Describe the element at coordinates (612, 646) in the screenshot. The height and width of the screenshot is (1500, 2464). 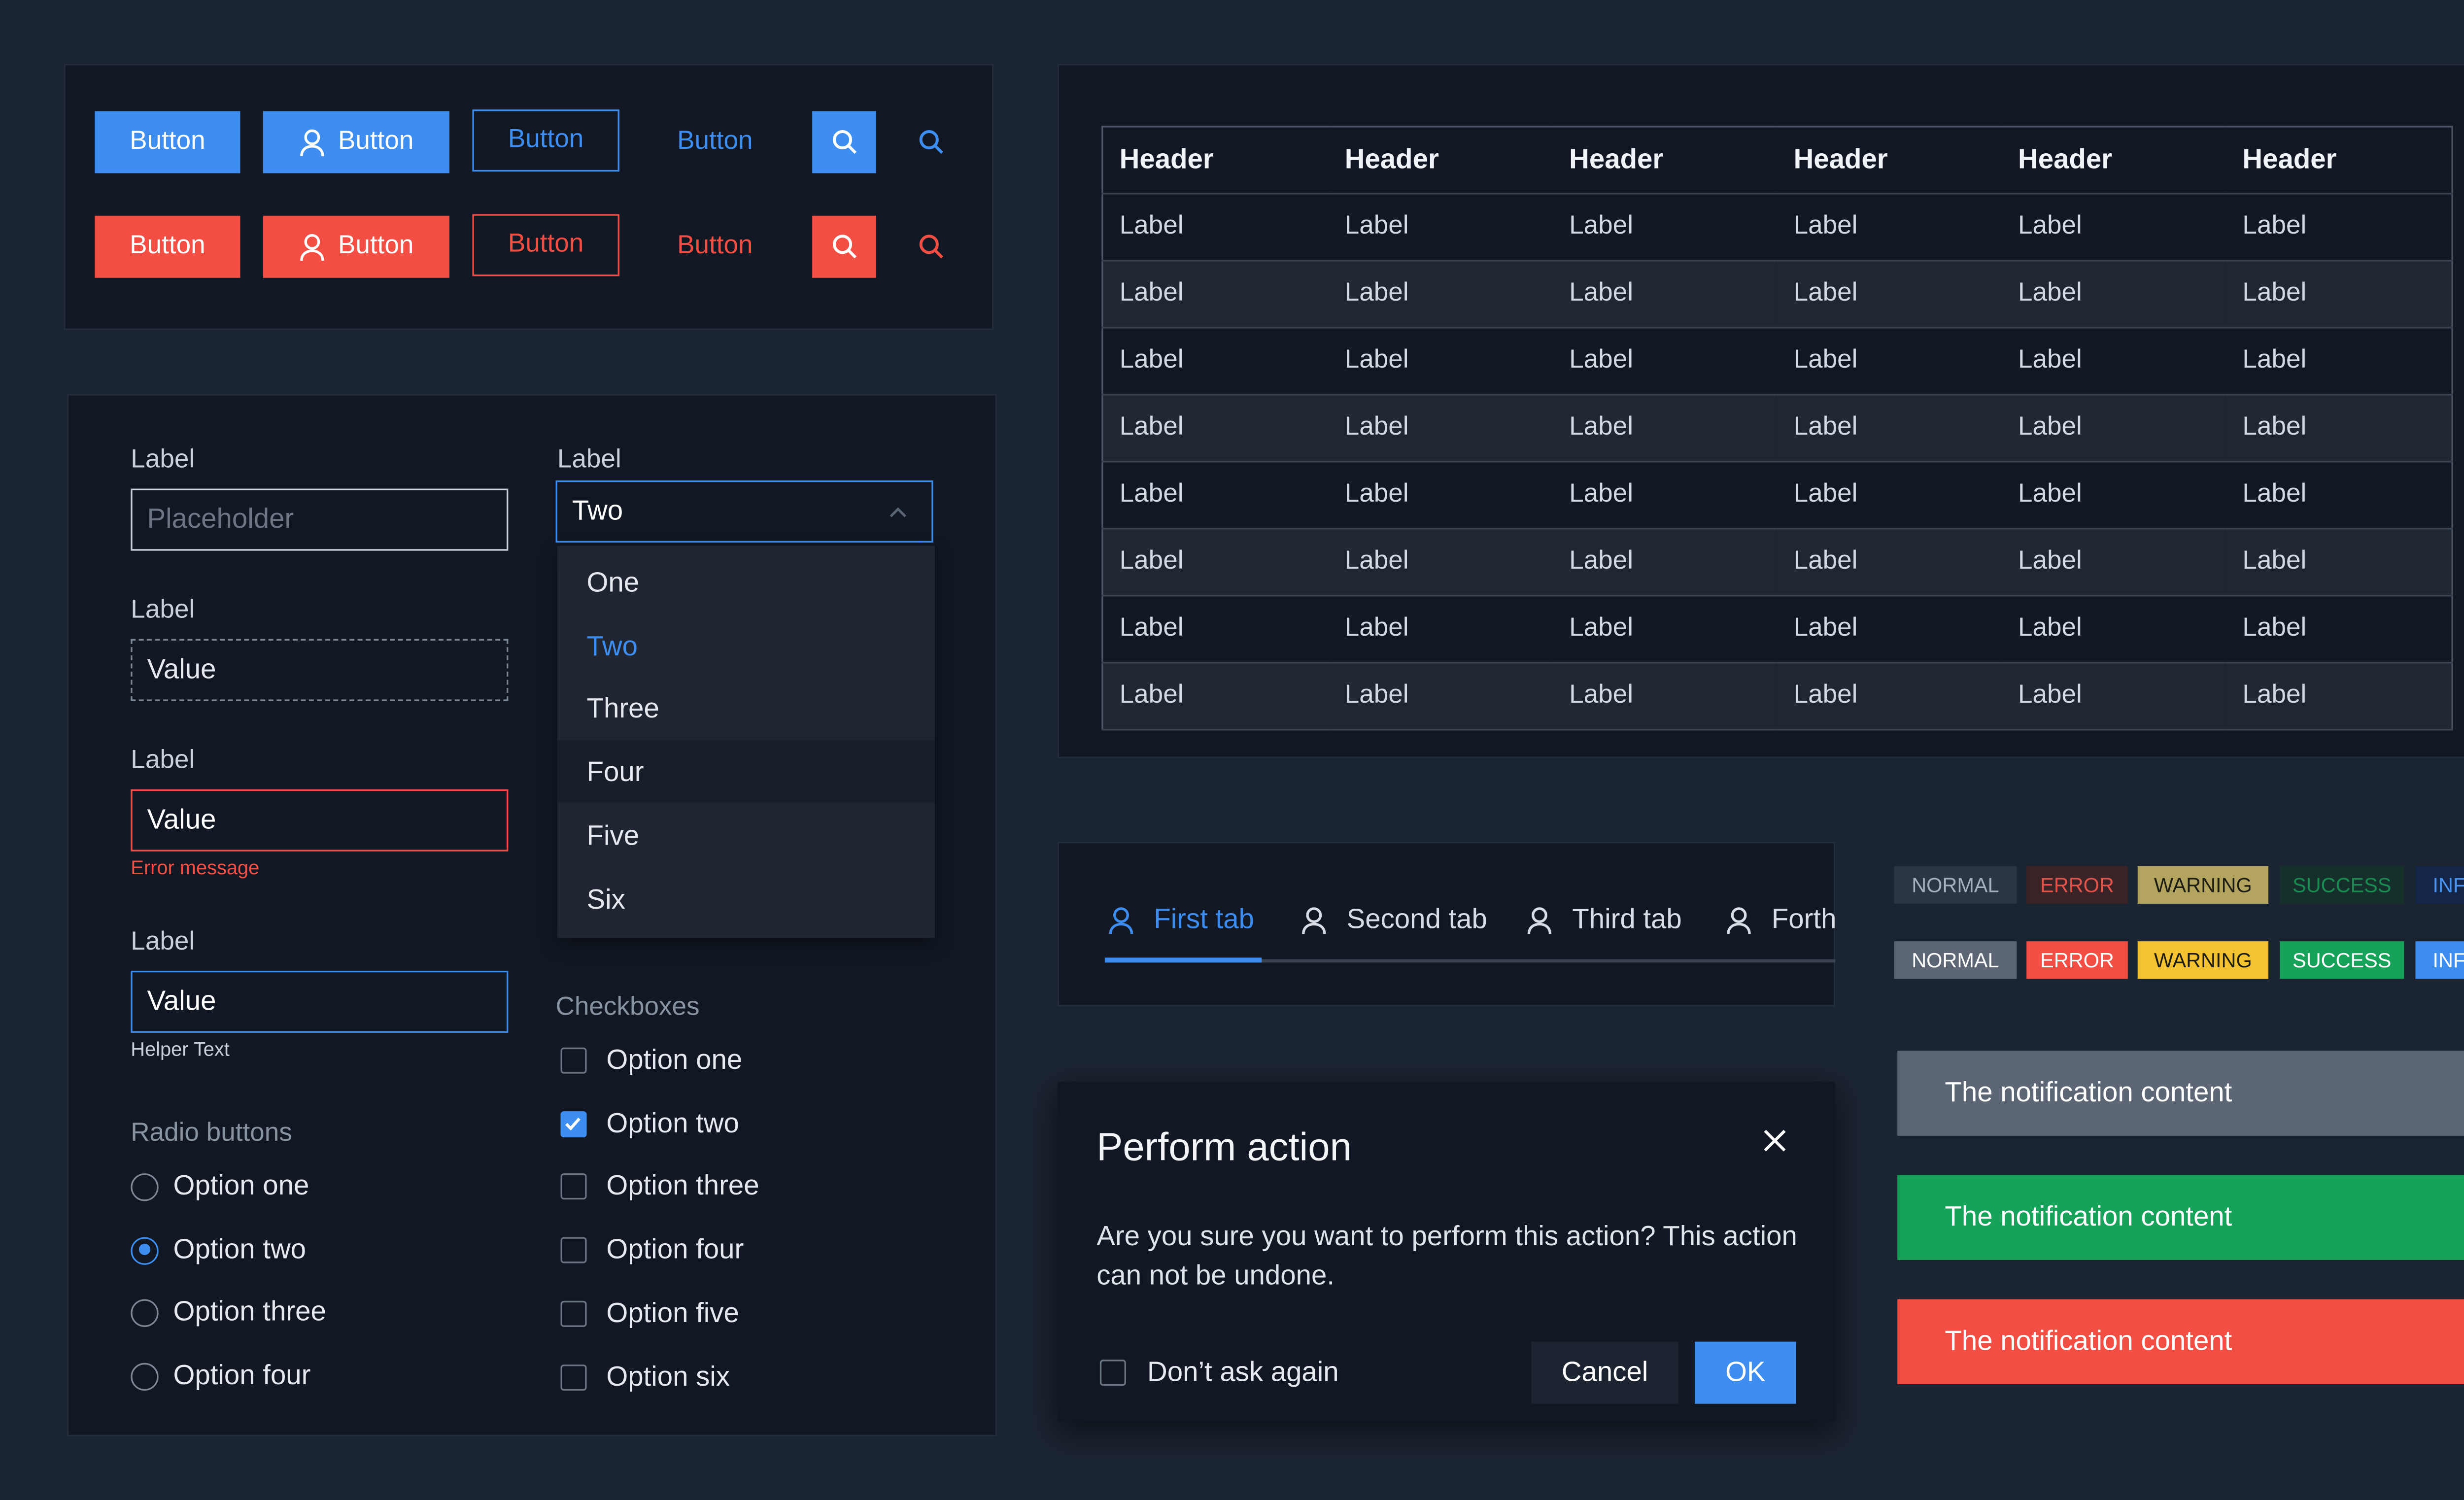
I see `dropdown-option: Two` at that location.